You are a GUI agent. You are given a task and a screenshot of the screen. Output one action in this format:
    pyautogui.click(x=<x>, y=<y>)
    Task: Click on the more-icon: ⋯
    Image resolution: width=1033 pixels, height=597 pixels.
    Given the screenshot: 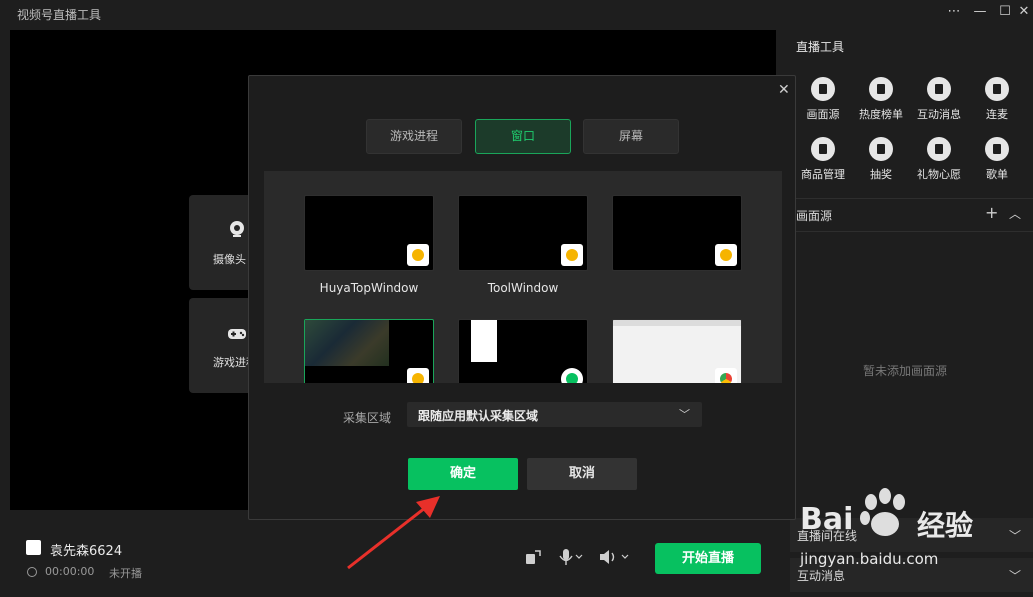 What is the action you would take?
    pyautogui.click(x=954, y=12)
    